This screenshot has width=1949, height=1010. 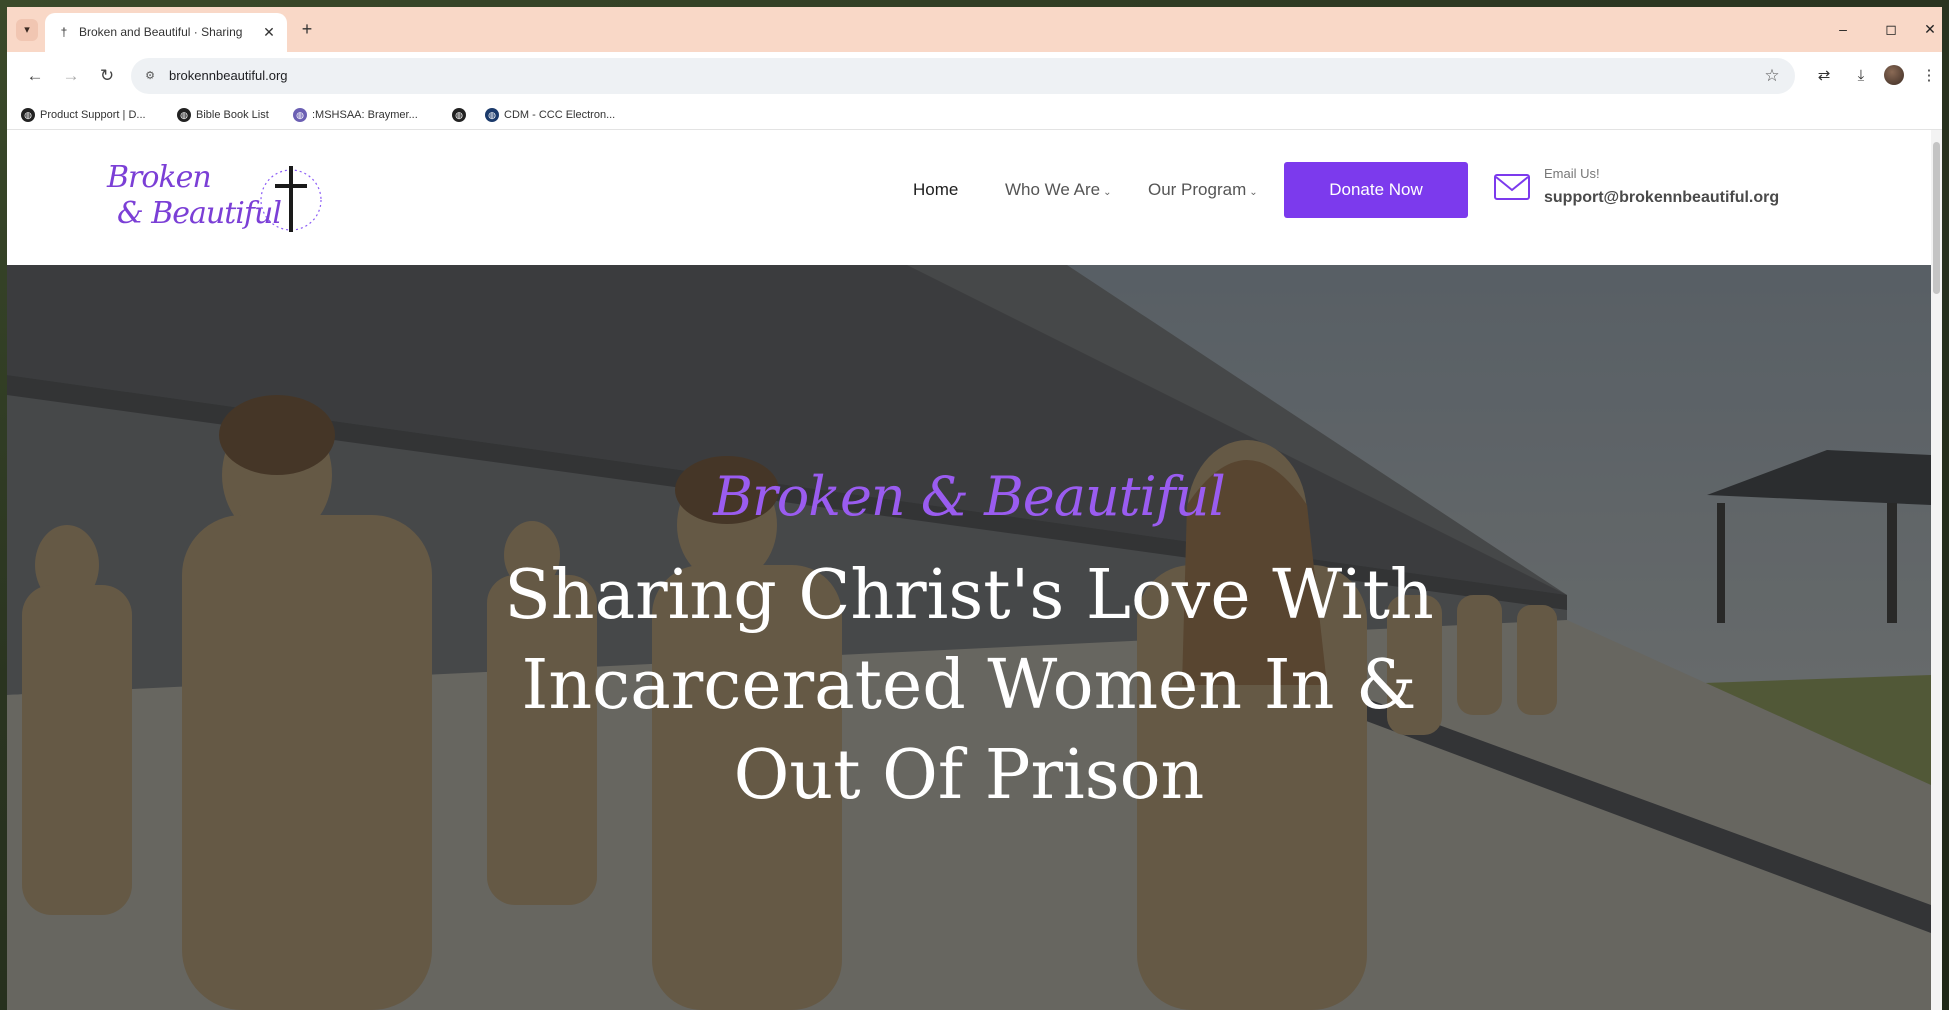 I want to click on browser-toolbar: ← → ↻ ⚙ brokennbeautiful.org ☆ ⇄ ⤓ ⋮, so click(x=974, y=76).